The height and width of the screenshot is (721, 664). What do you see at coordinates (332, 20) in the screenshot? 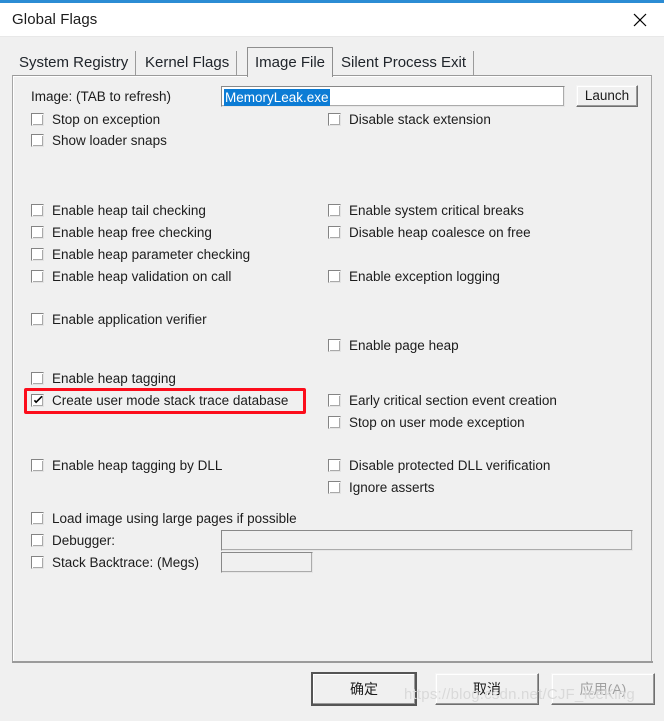
I see `title-bar: Global Flags` at bounding box center [332, 20].